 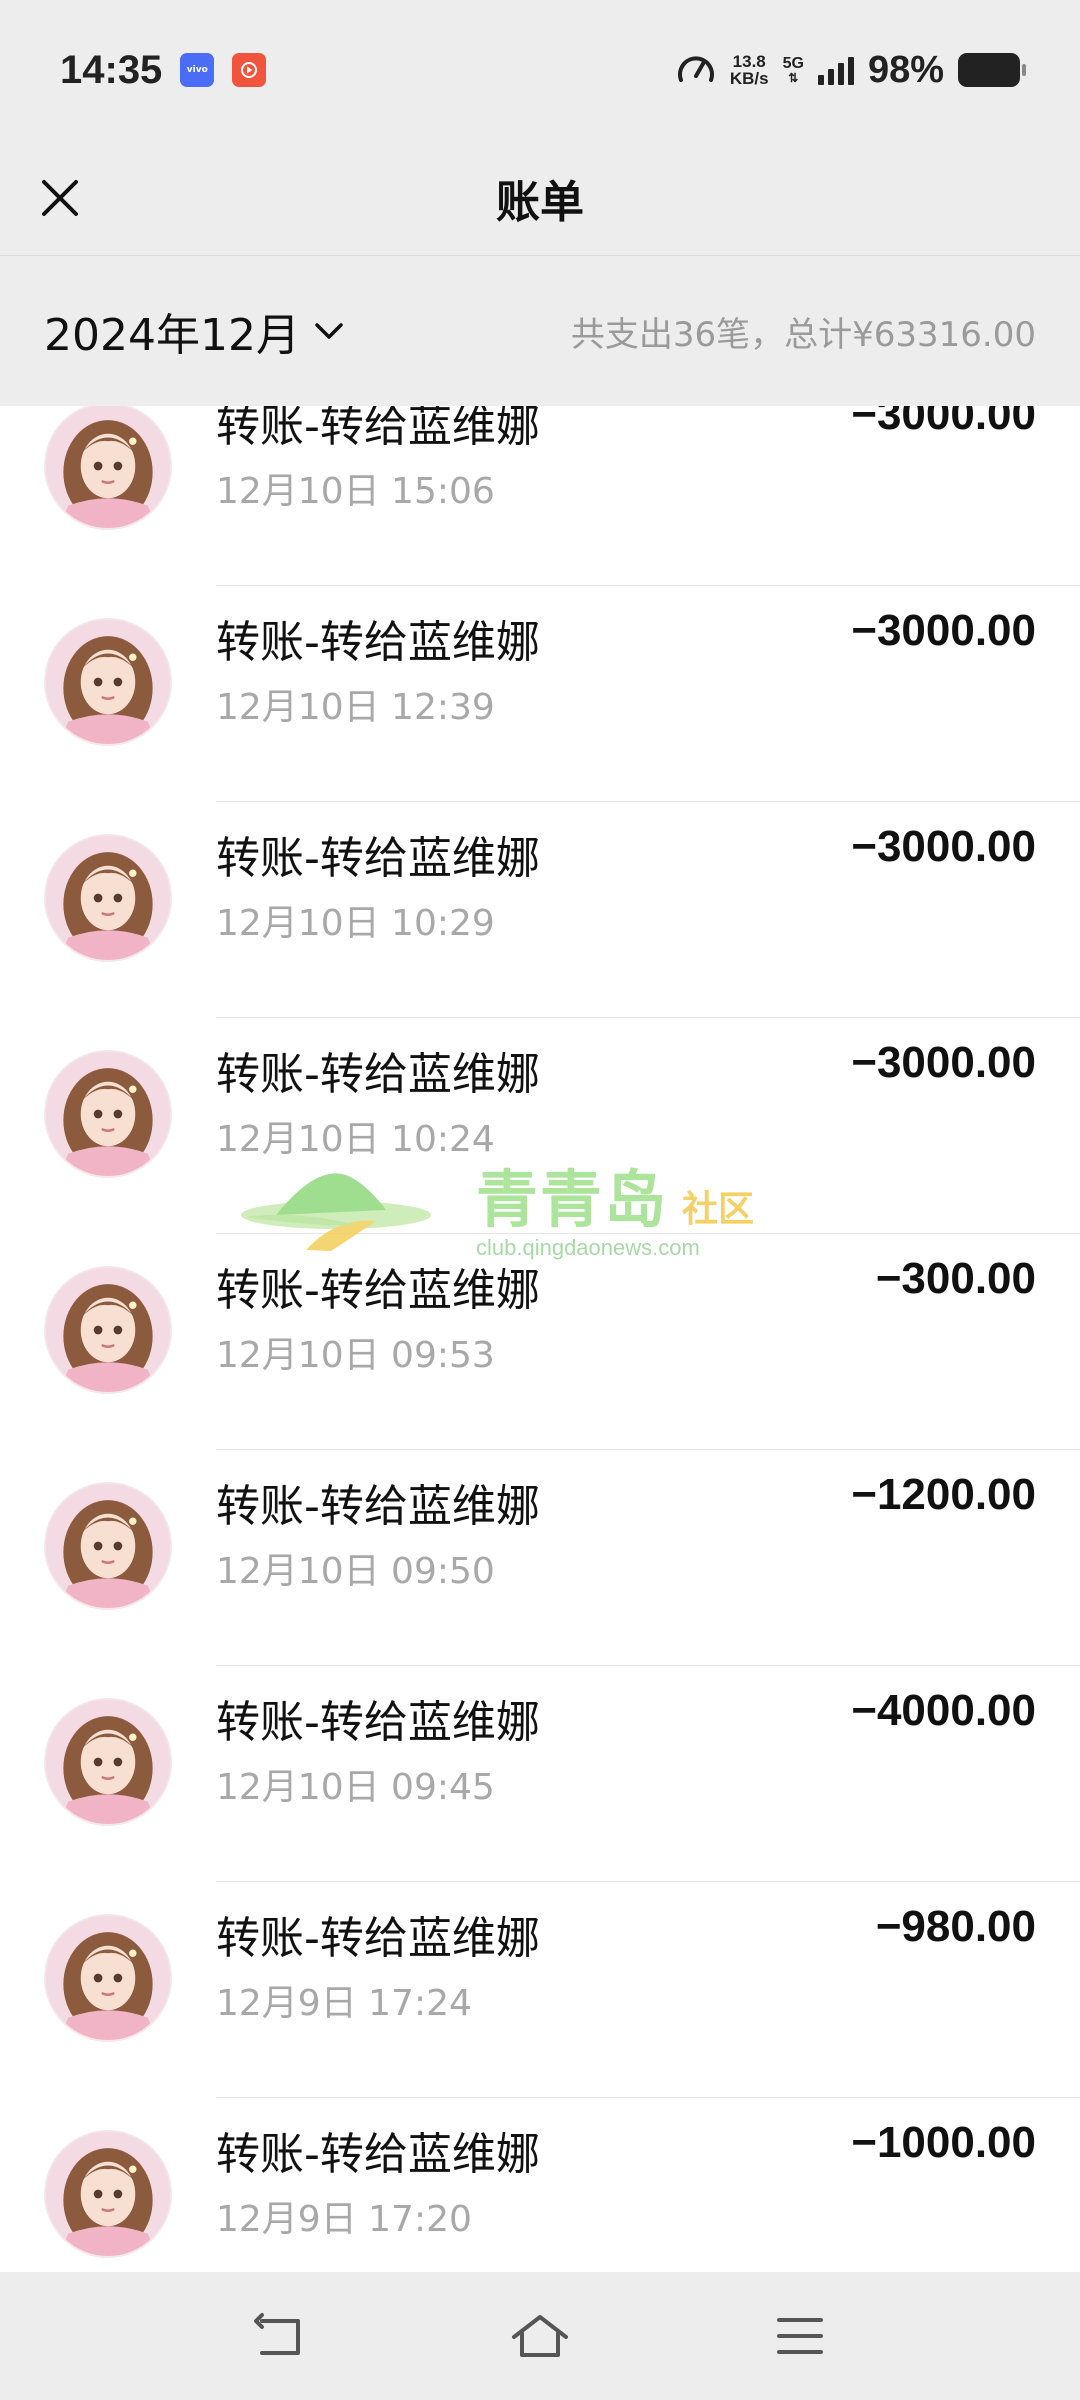 I want to click on menu-icon, so click(x=800, y=2336).